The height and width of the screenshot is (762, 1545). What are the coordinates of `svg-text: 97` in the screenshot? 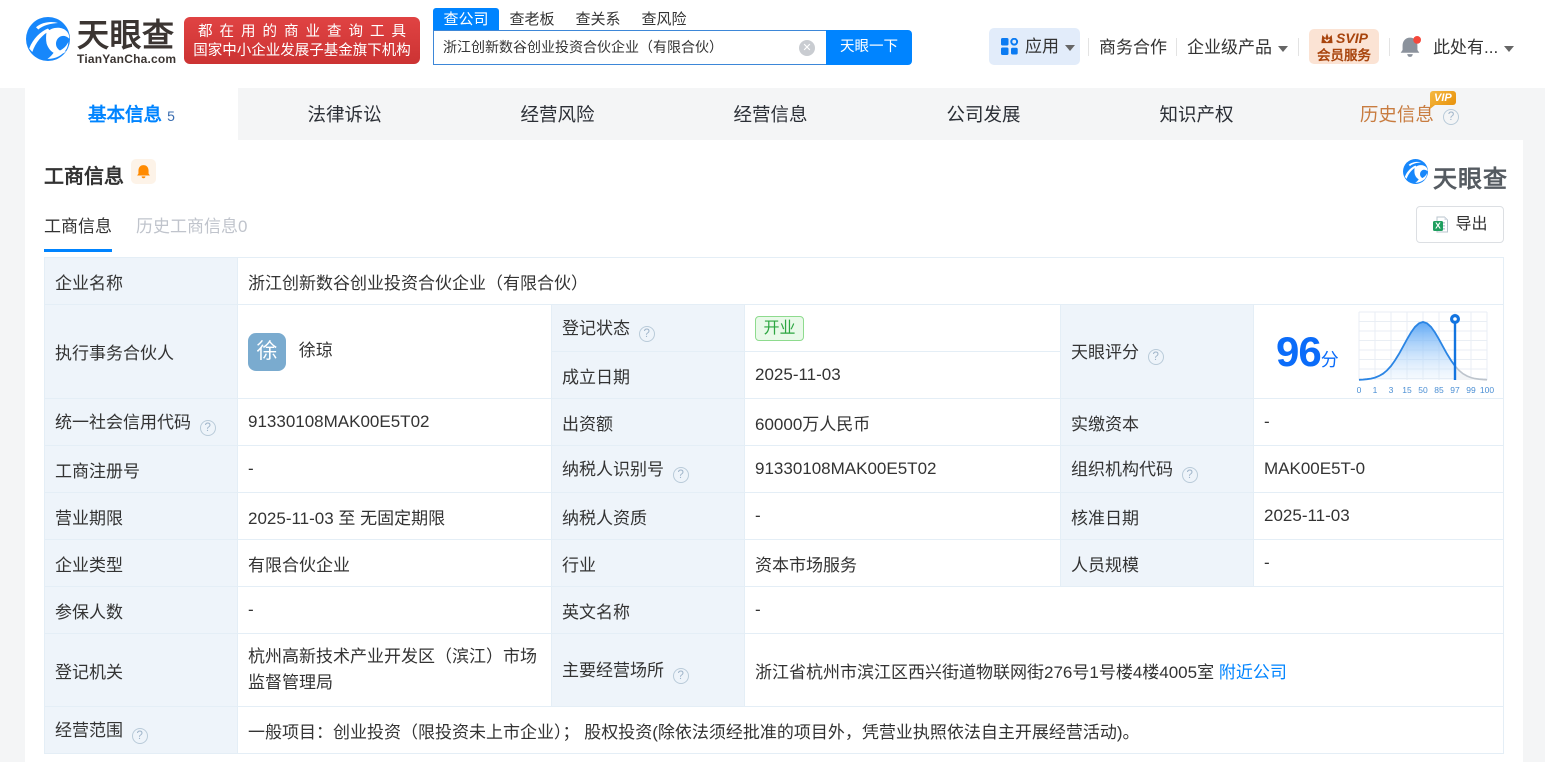 It's located at (1455, 390).